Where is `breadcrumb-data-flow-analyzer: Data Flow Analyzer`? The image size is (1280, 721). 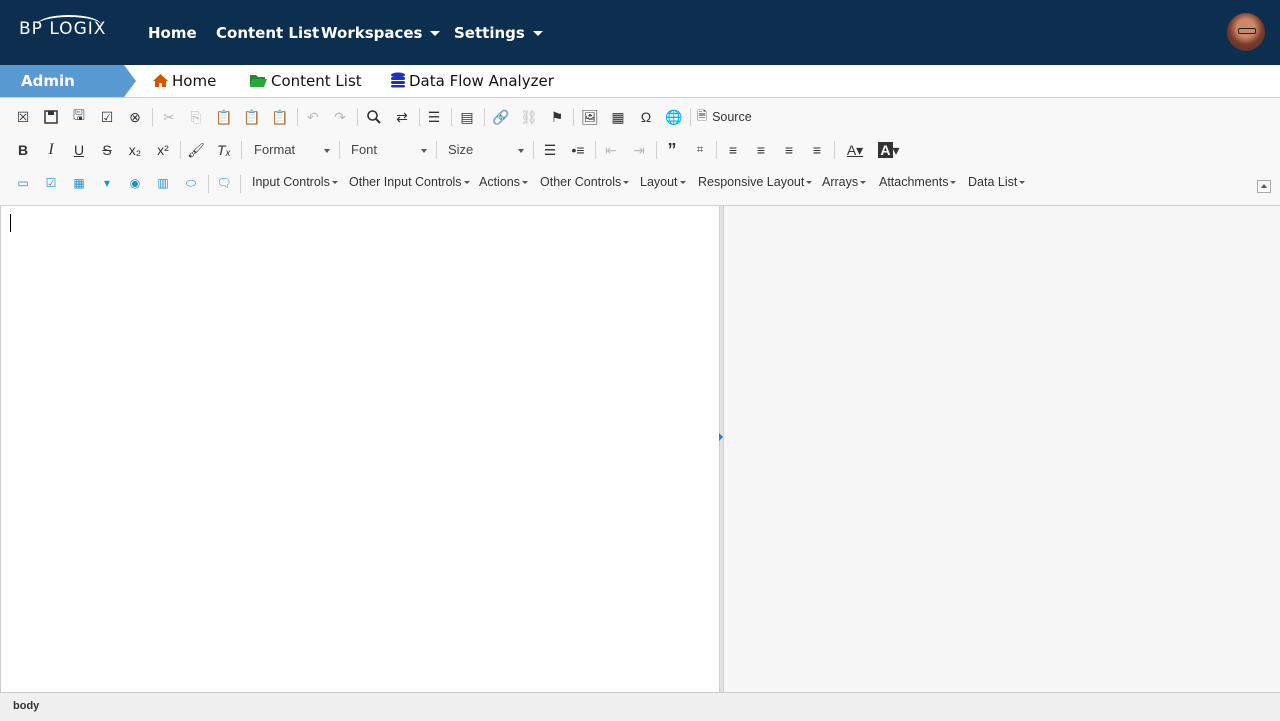
breadcrumb-data-flow-analyzer: Data Flow Analyzer is located at coordinates (472, 82).